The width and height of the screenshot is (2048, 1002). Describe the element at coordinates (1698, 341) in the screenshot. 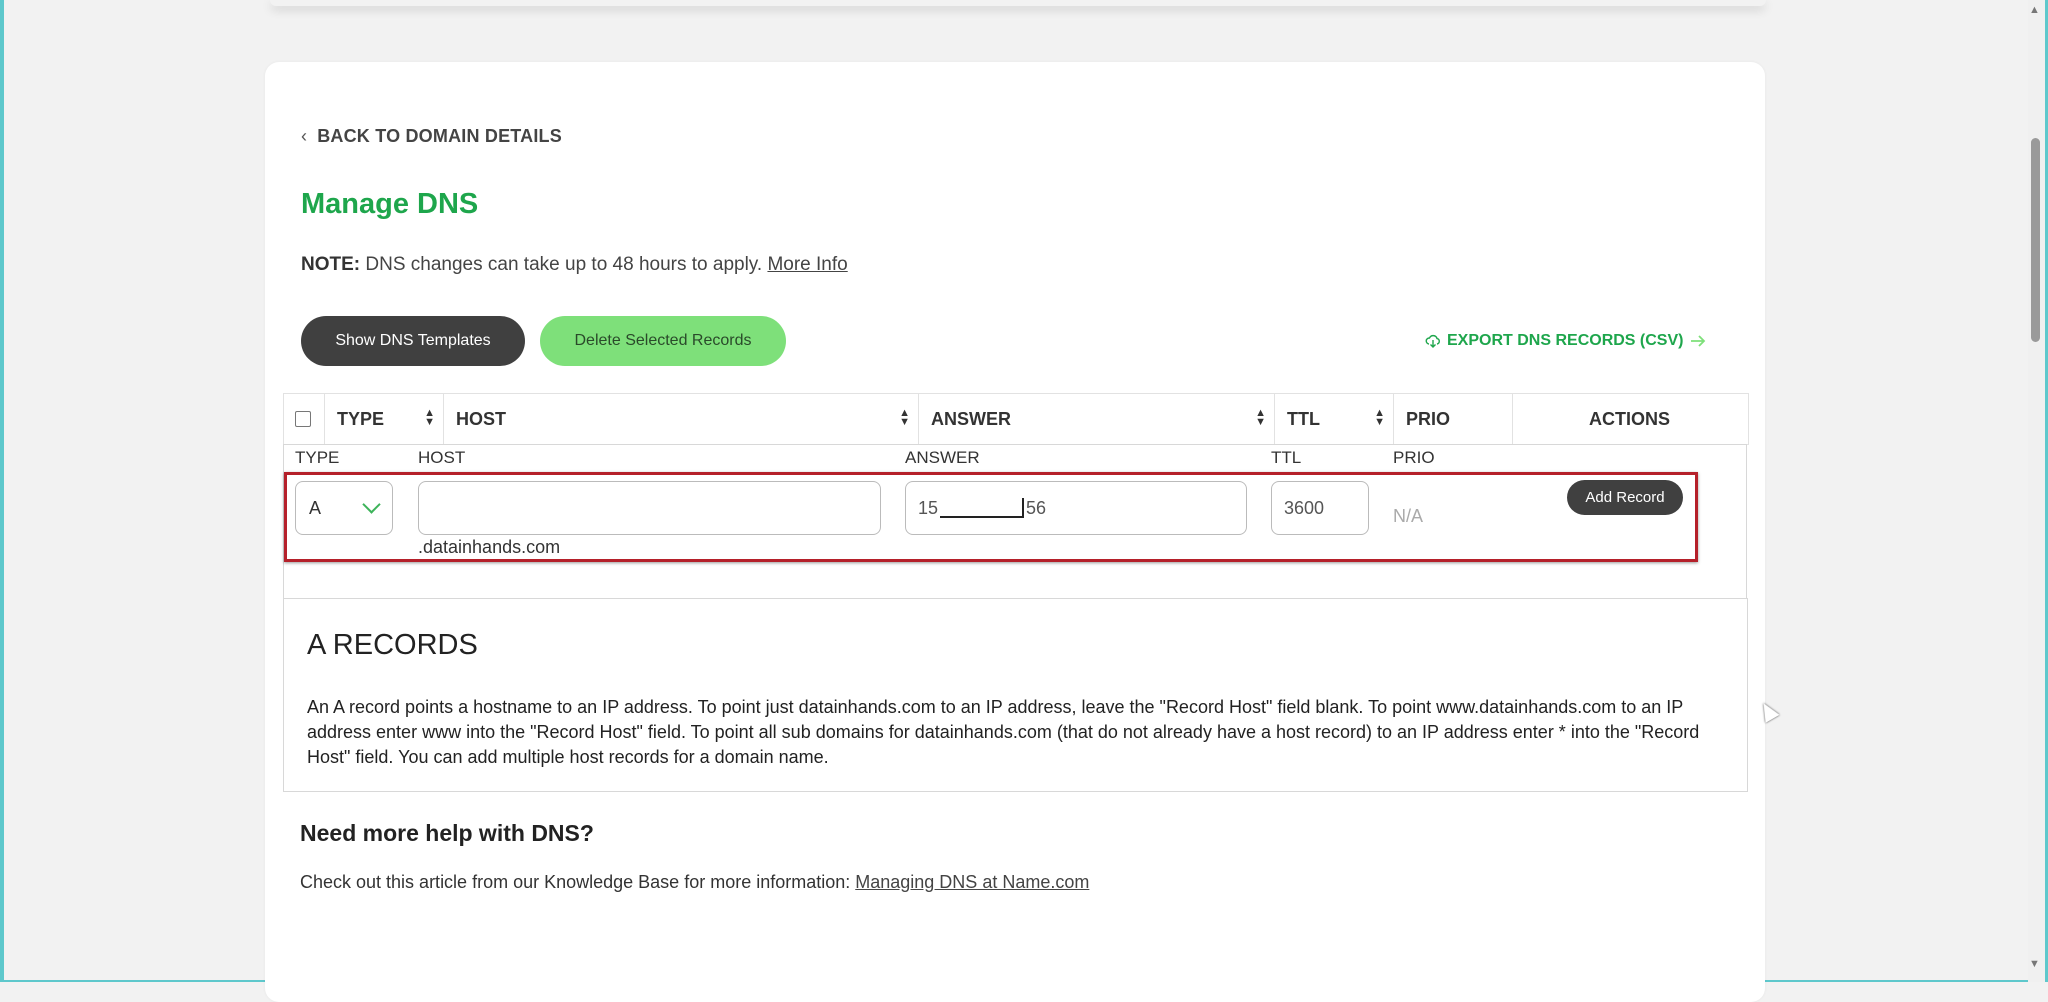

I see `arrow-right-icon` at that location.